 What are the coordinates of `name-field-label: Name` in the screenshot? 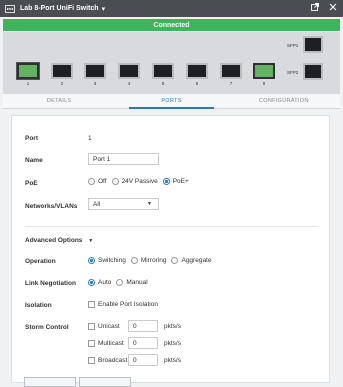 It's located at (34, 160).